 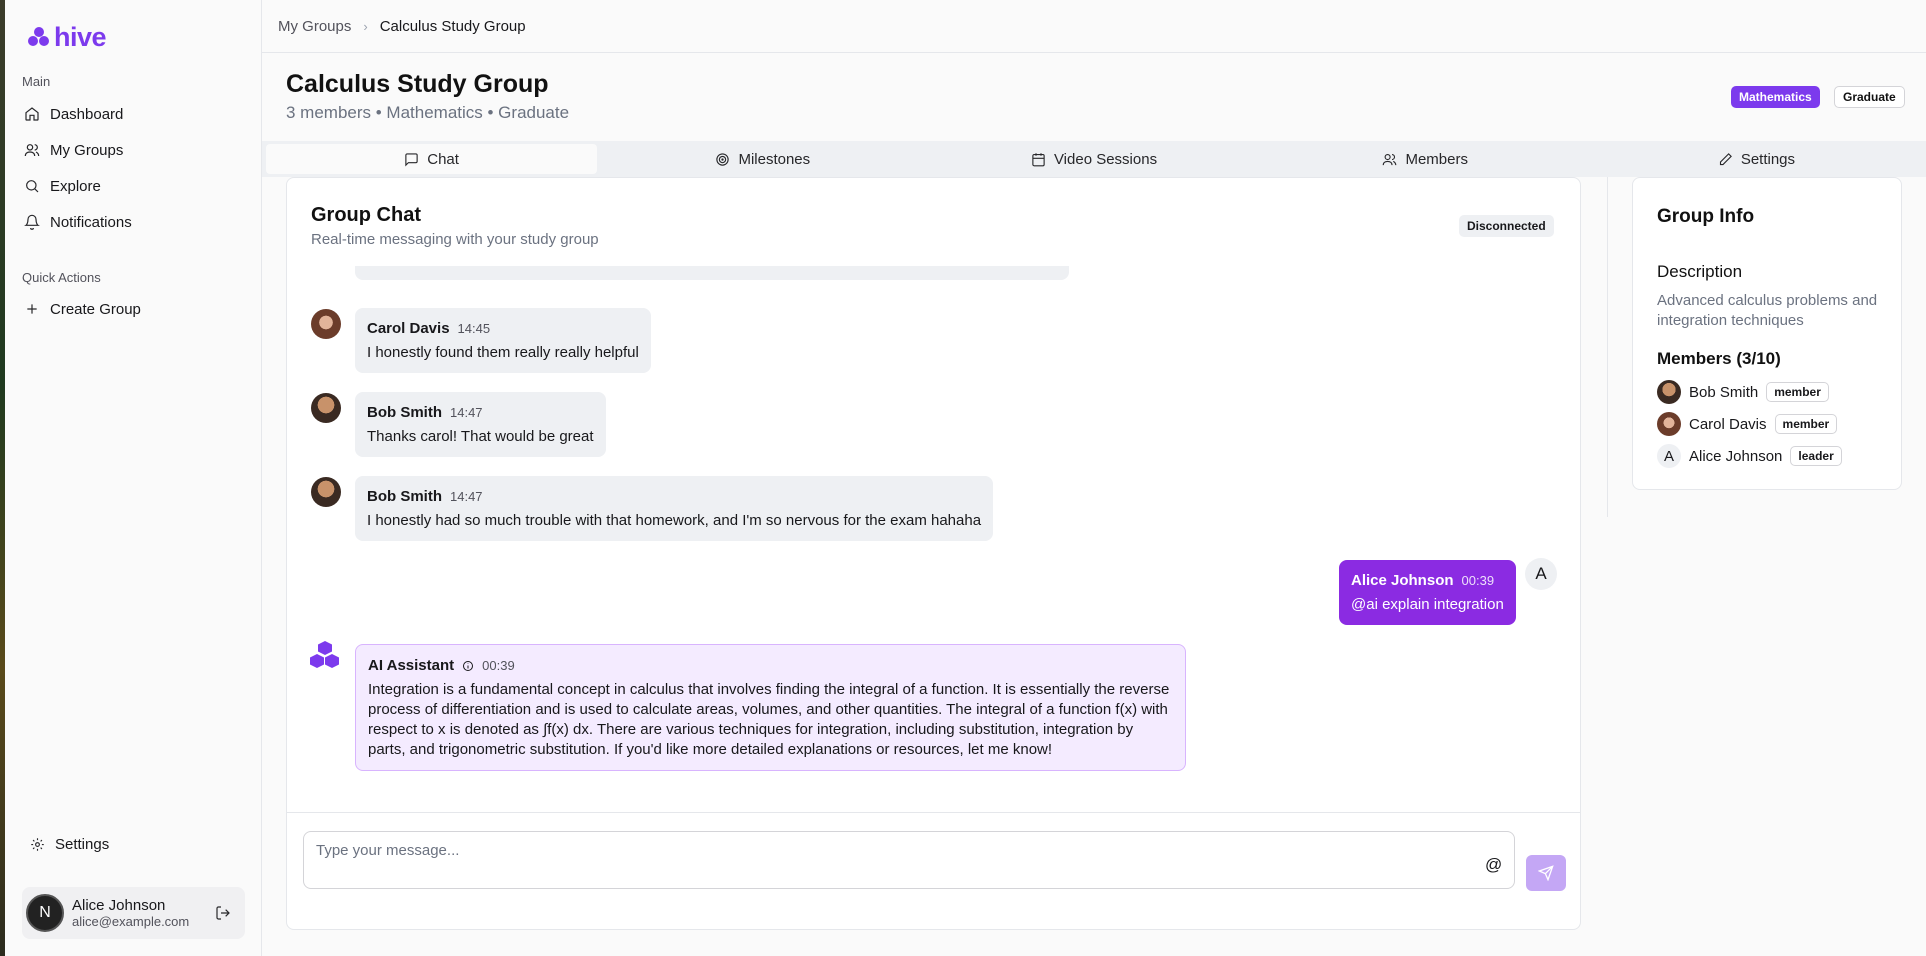 What do you see at coordinates (87, 150) in the screenshot?
I see `sidebar-item-label: My Groups` at bounding box center [87, 150].